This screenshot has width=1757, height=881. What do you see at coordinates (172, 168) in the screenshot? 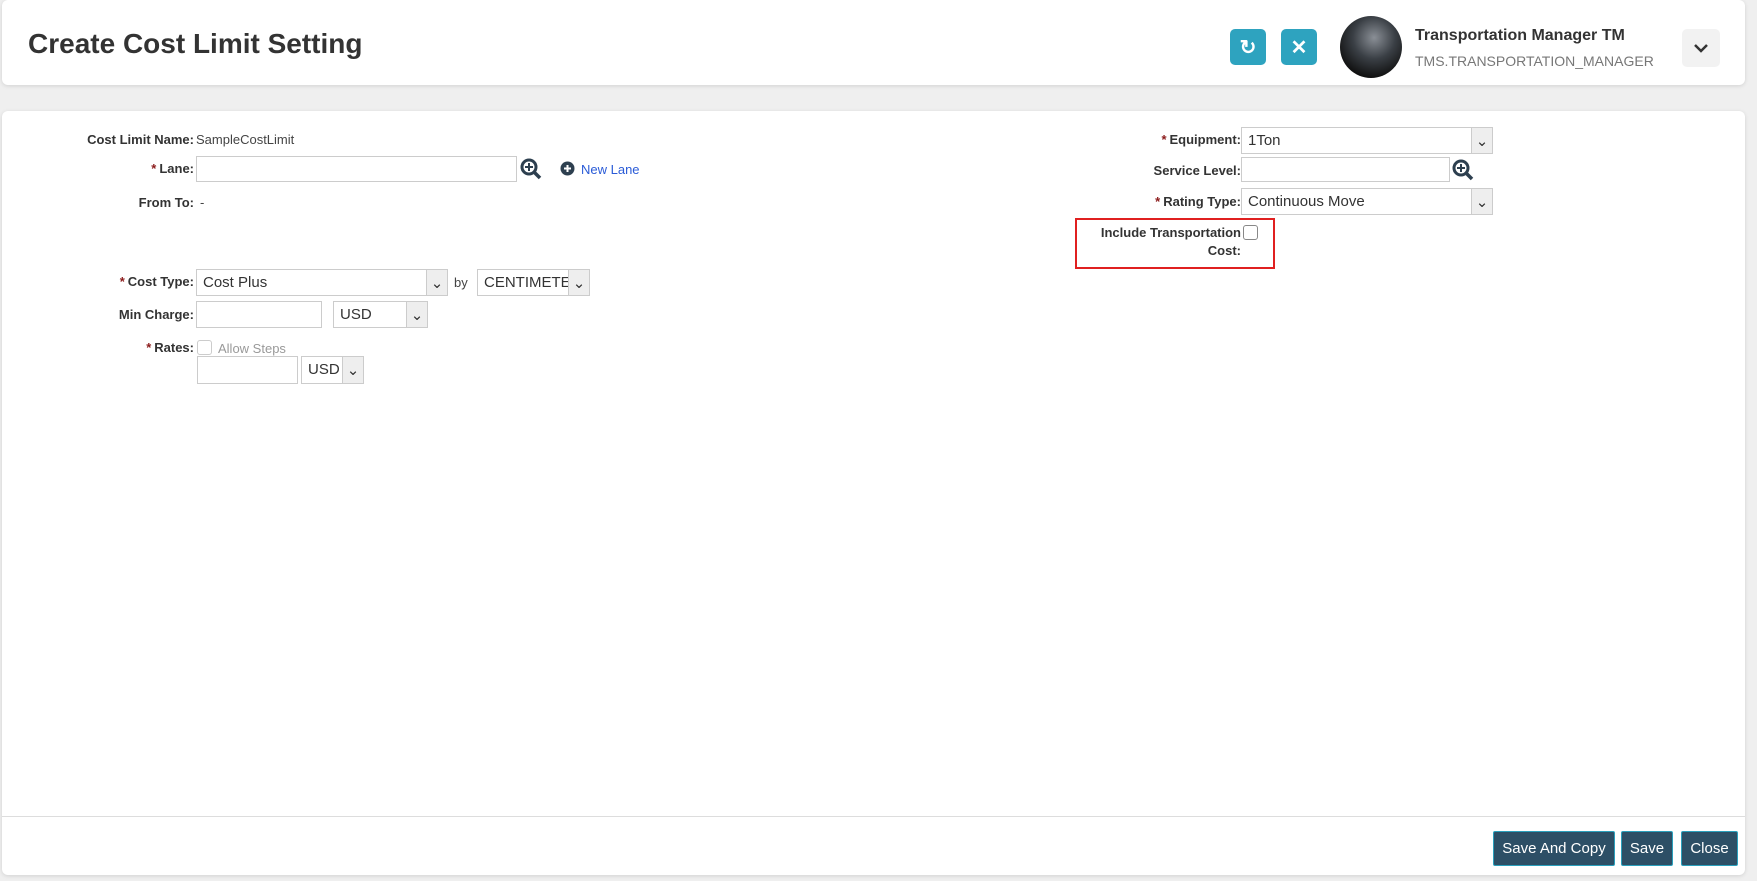
I see `lane-label: * Lane:` at bounding box center [172, 168].